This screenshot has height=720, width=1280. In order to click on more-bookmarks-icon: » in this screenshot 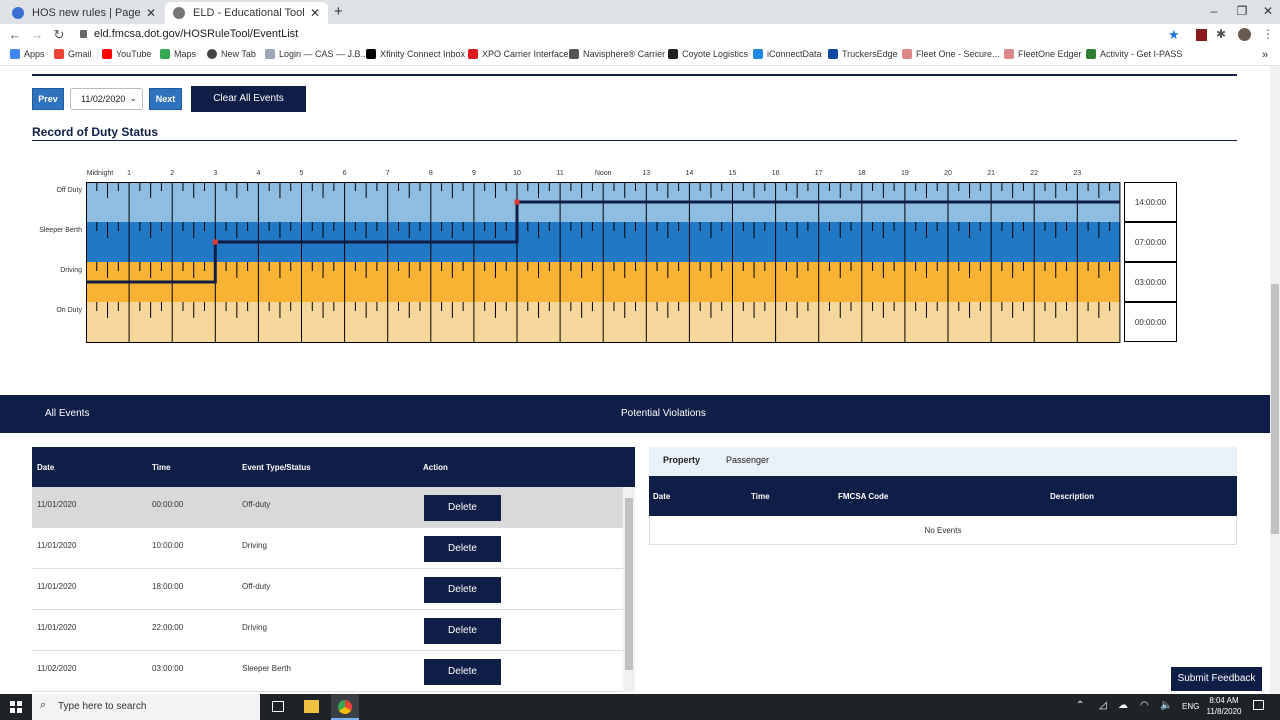, I will do `click(1265, 55)`.